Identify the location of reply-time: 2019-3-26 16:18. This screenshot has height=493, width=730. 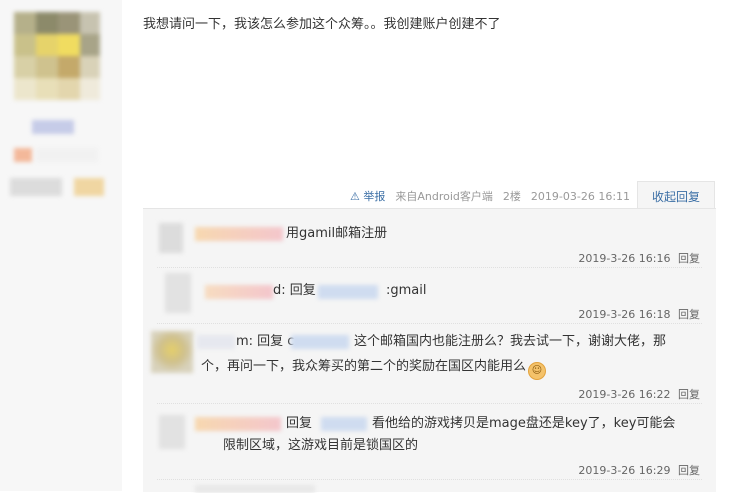
(624, 314).